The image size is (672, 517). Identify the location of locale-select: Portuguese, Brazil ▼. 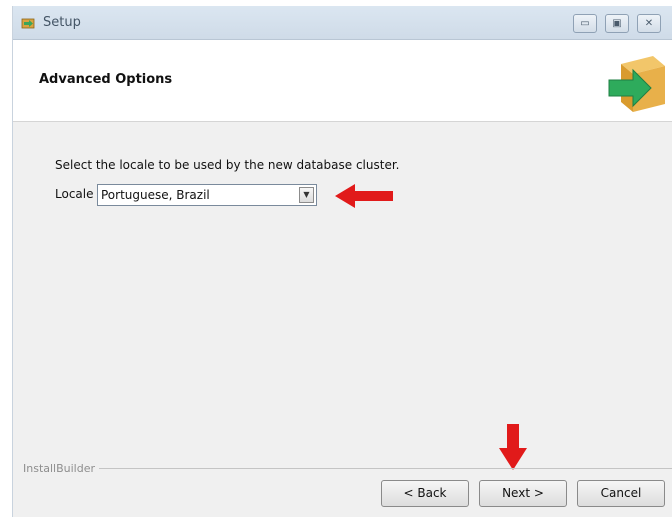
(207, 195).